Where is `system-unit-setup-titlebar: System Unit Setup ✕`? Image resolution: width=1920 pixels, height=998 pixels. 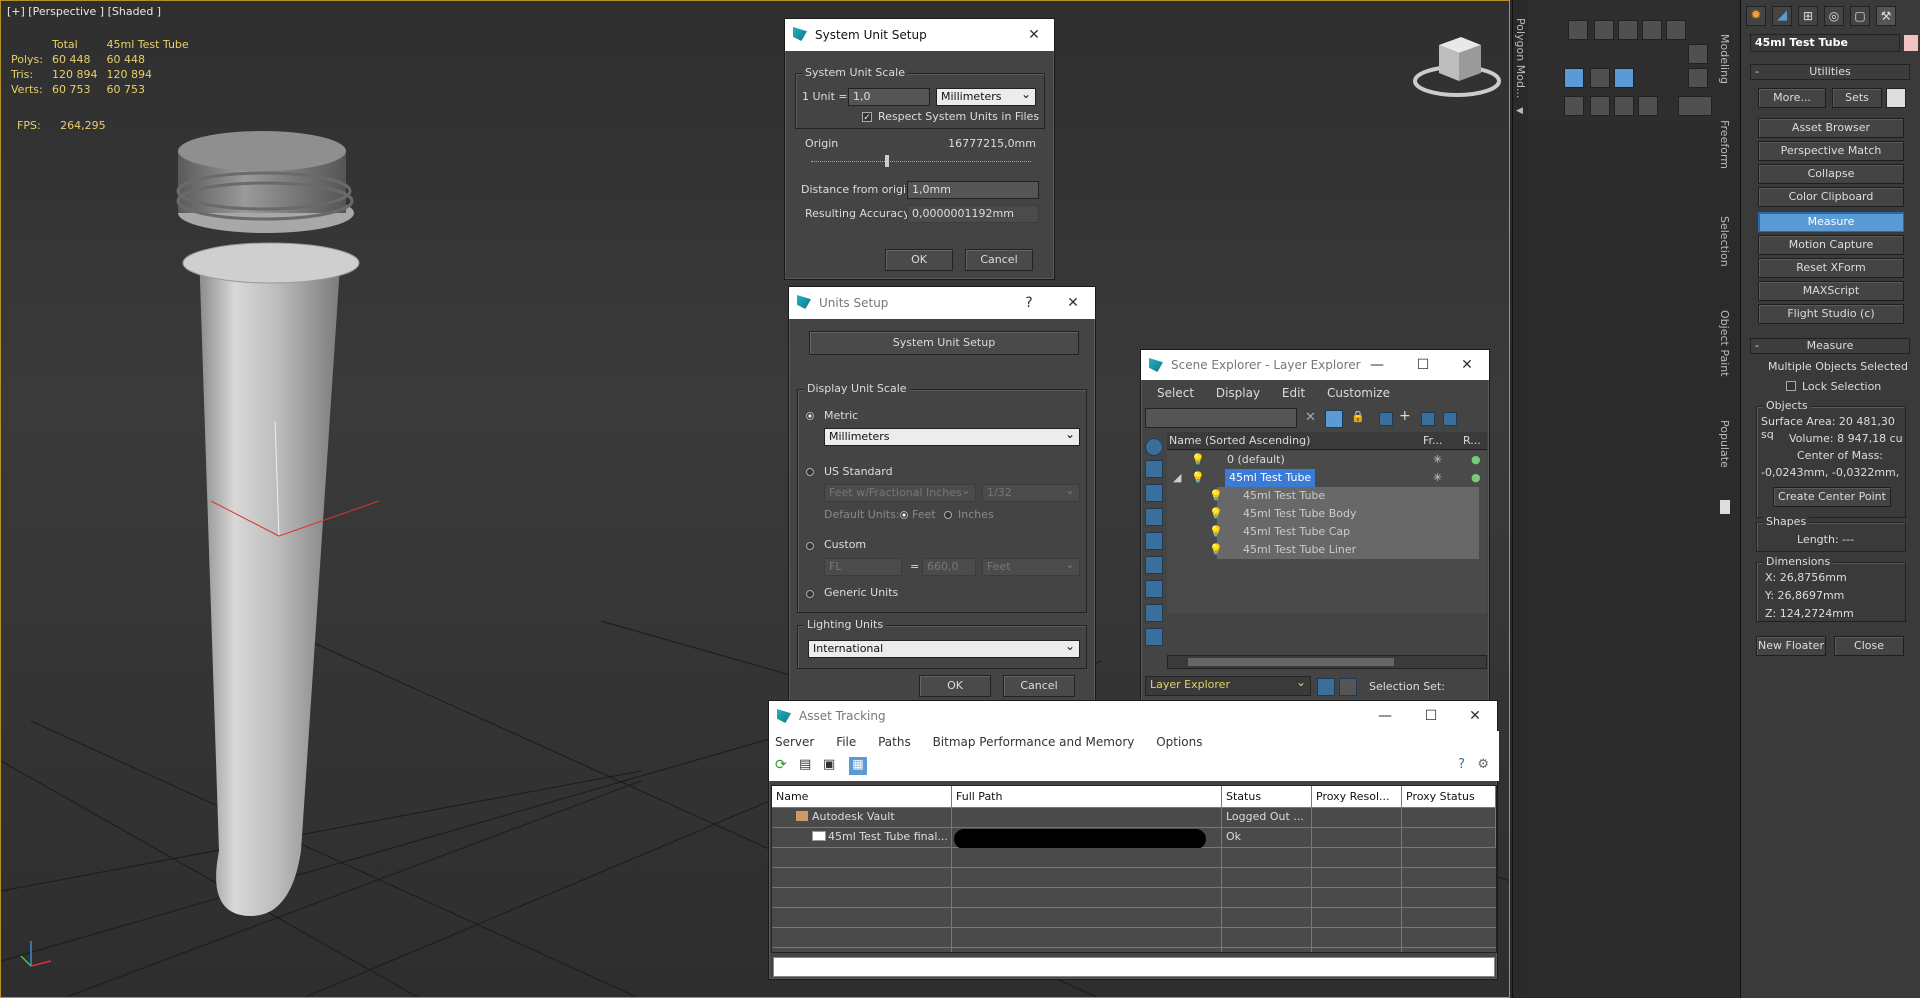
system-unit-setup-titlebar: System Unit Setup ✕ is located at coordinates (919, 35).